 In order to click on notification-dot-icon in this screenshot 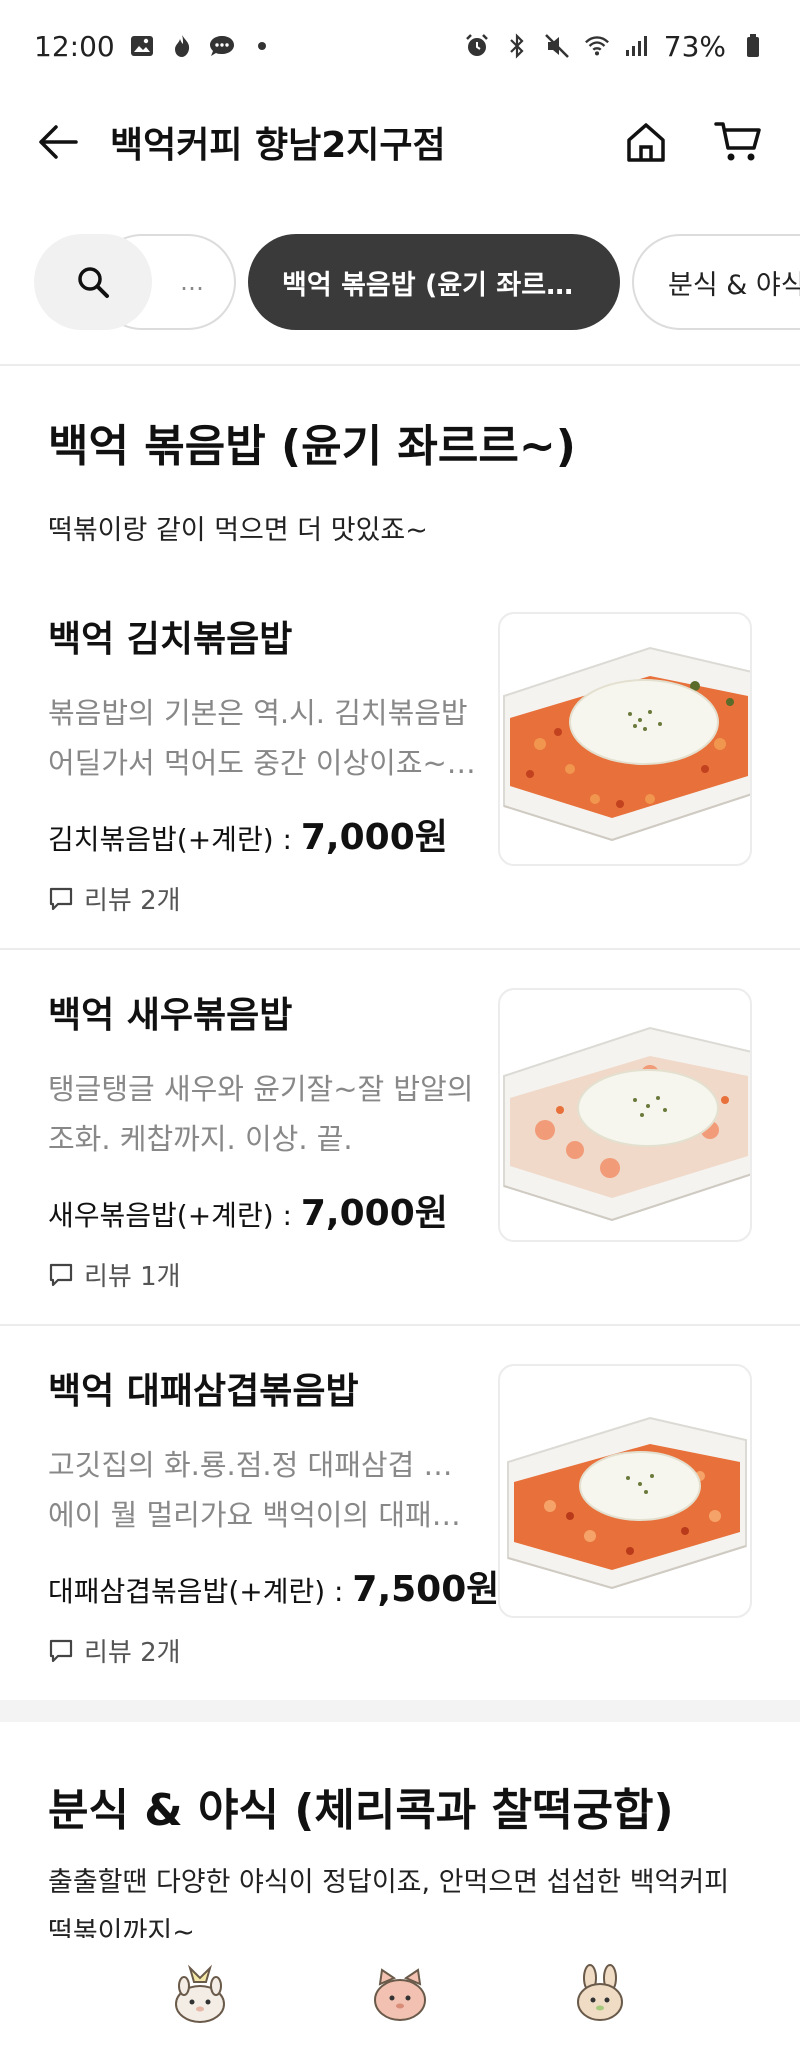, I will do `click(262, 46)`.